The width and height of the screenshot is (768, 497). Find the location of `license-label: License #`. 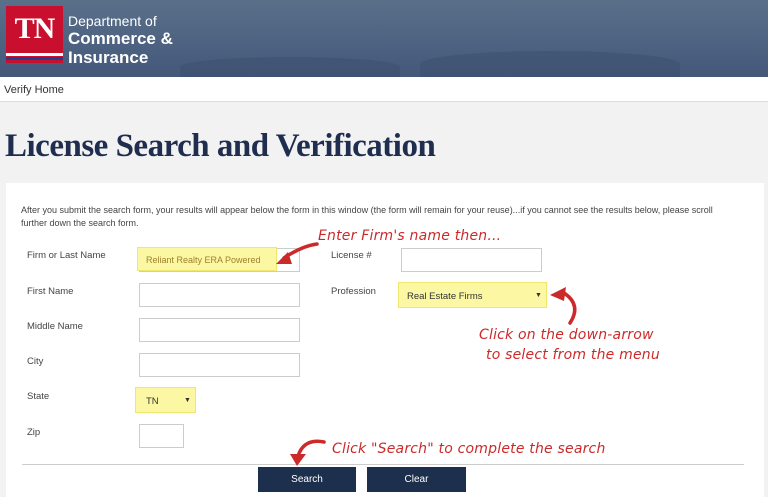

license-label: License # is located at coordinates (351, 255).